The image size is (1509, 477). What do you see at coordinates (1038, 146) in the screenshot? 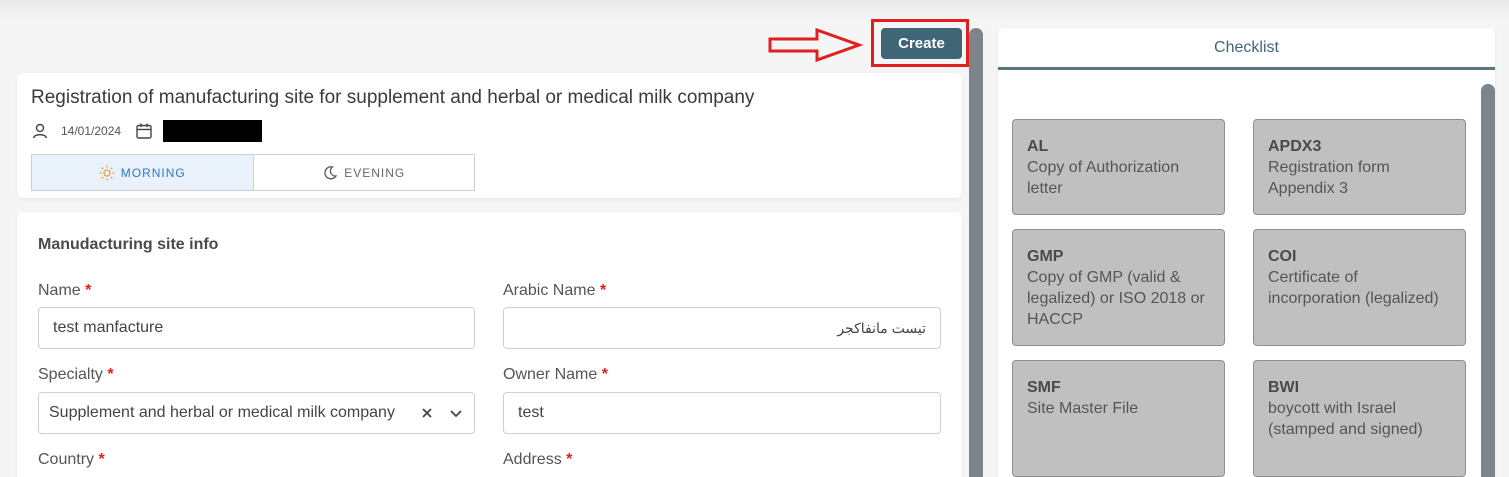
I see `checklist-item-code: AL` at bounding box center [1038, 146].